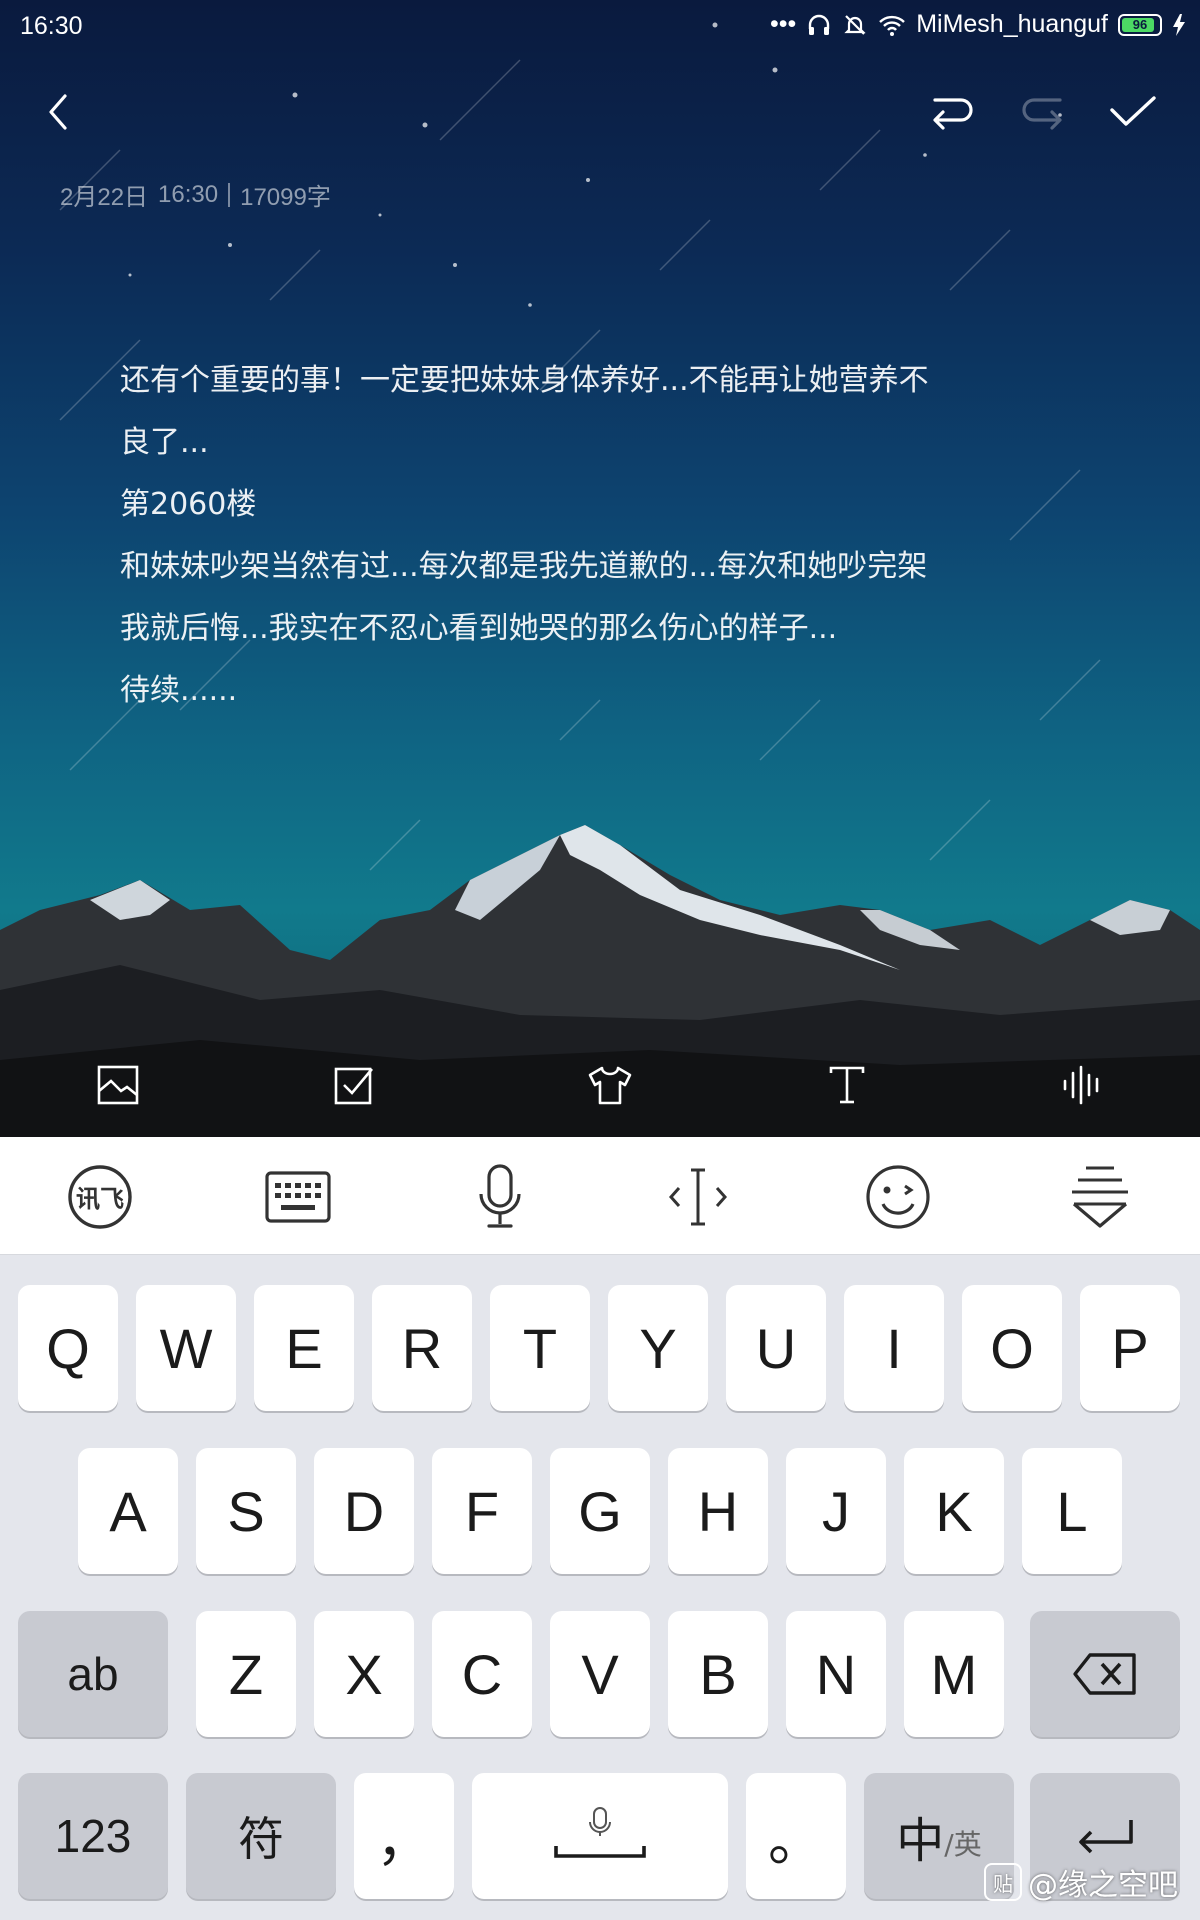 The height and width of the screenshot is (1920, 1200). I want to click on hide-keyboard-button, so click(1100, 1197).